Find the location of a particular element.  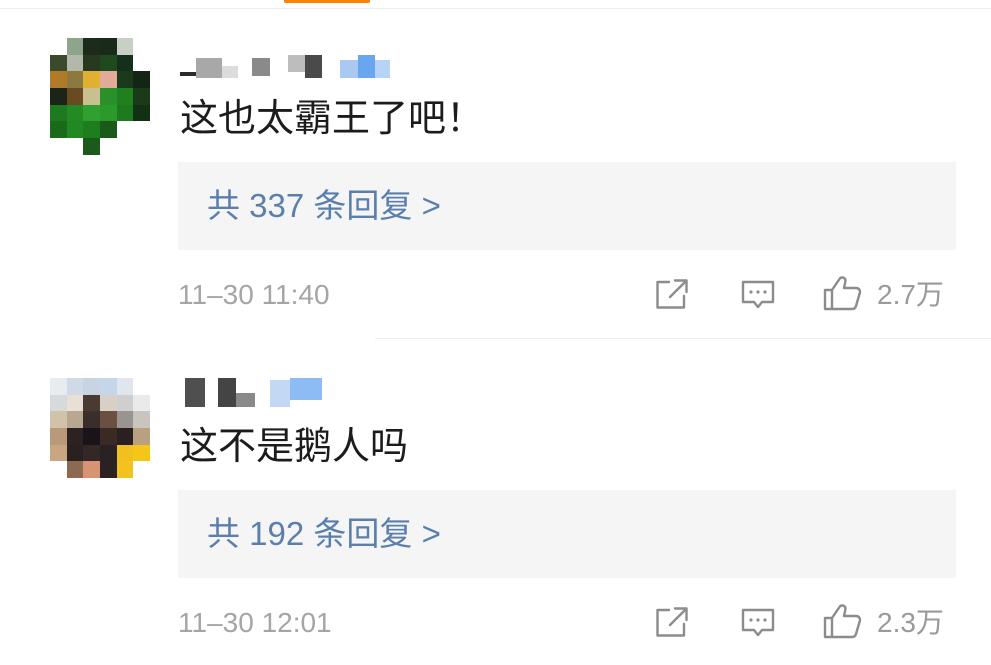

timestamp: 11–30 12:01 is located at coordinates (255, 622).